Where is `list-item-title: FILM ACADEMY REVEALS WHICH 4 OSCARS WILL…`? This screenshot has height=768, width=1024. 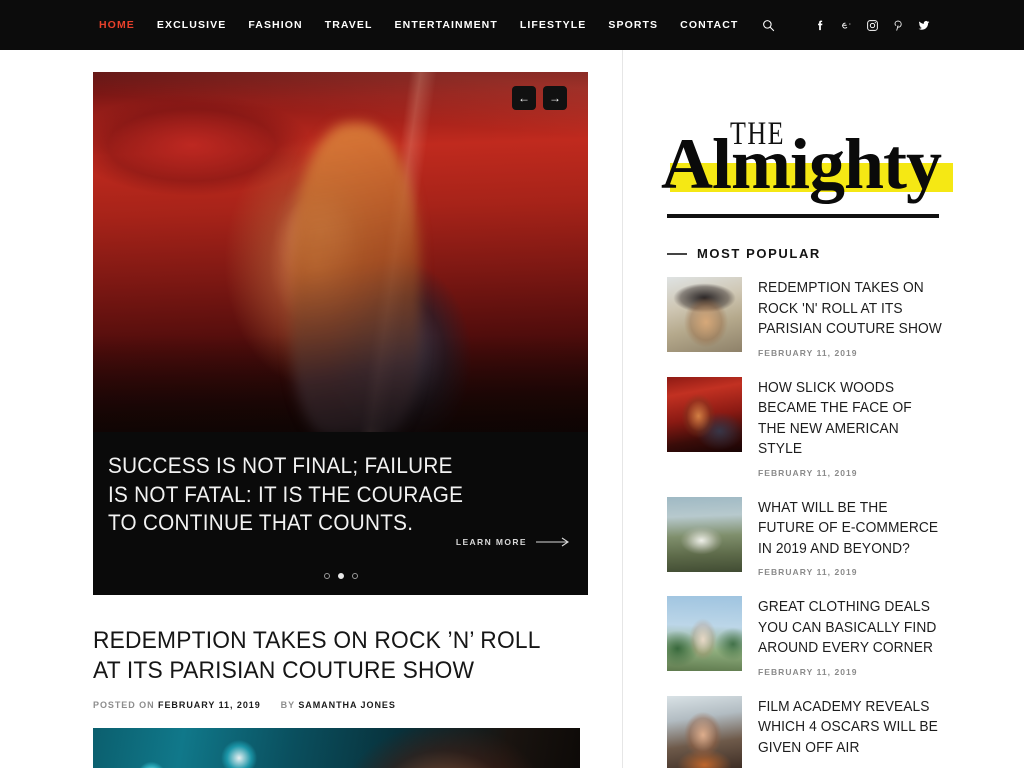 list-item-title: FILM ACADEMY REVEALS WHICH 4 OSCARS WILL… is located at coordinates (848, 727).